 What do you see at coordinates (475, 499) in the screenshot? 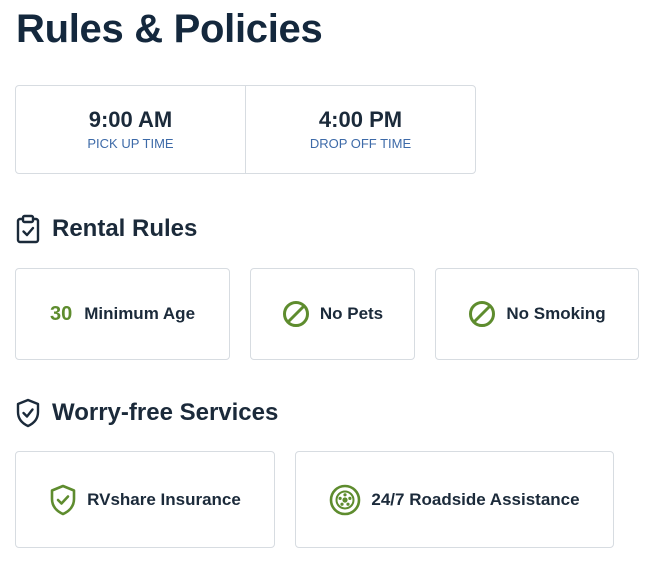
I see `roadside-assistance-label: 24/7 Roadside Assistance` at bounding box center [475, 499].